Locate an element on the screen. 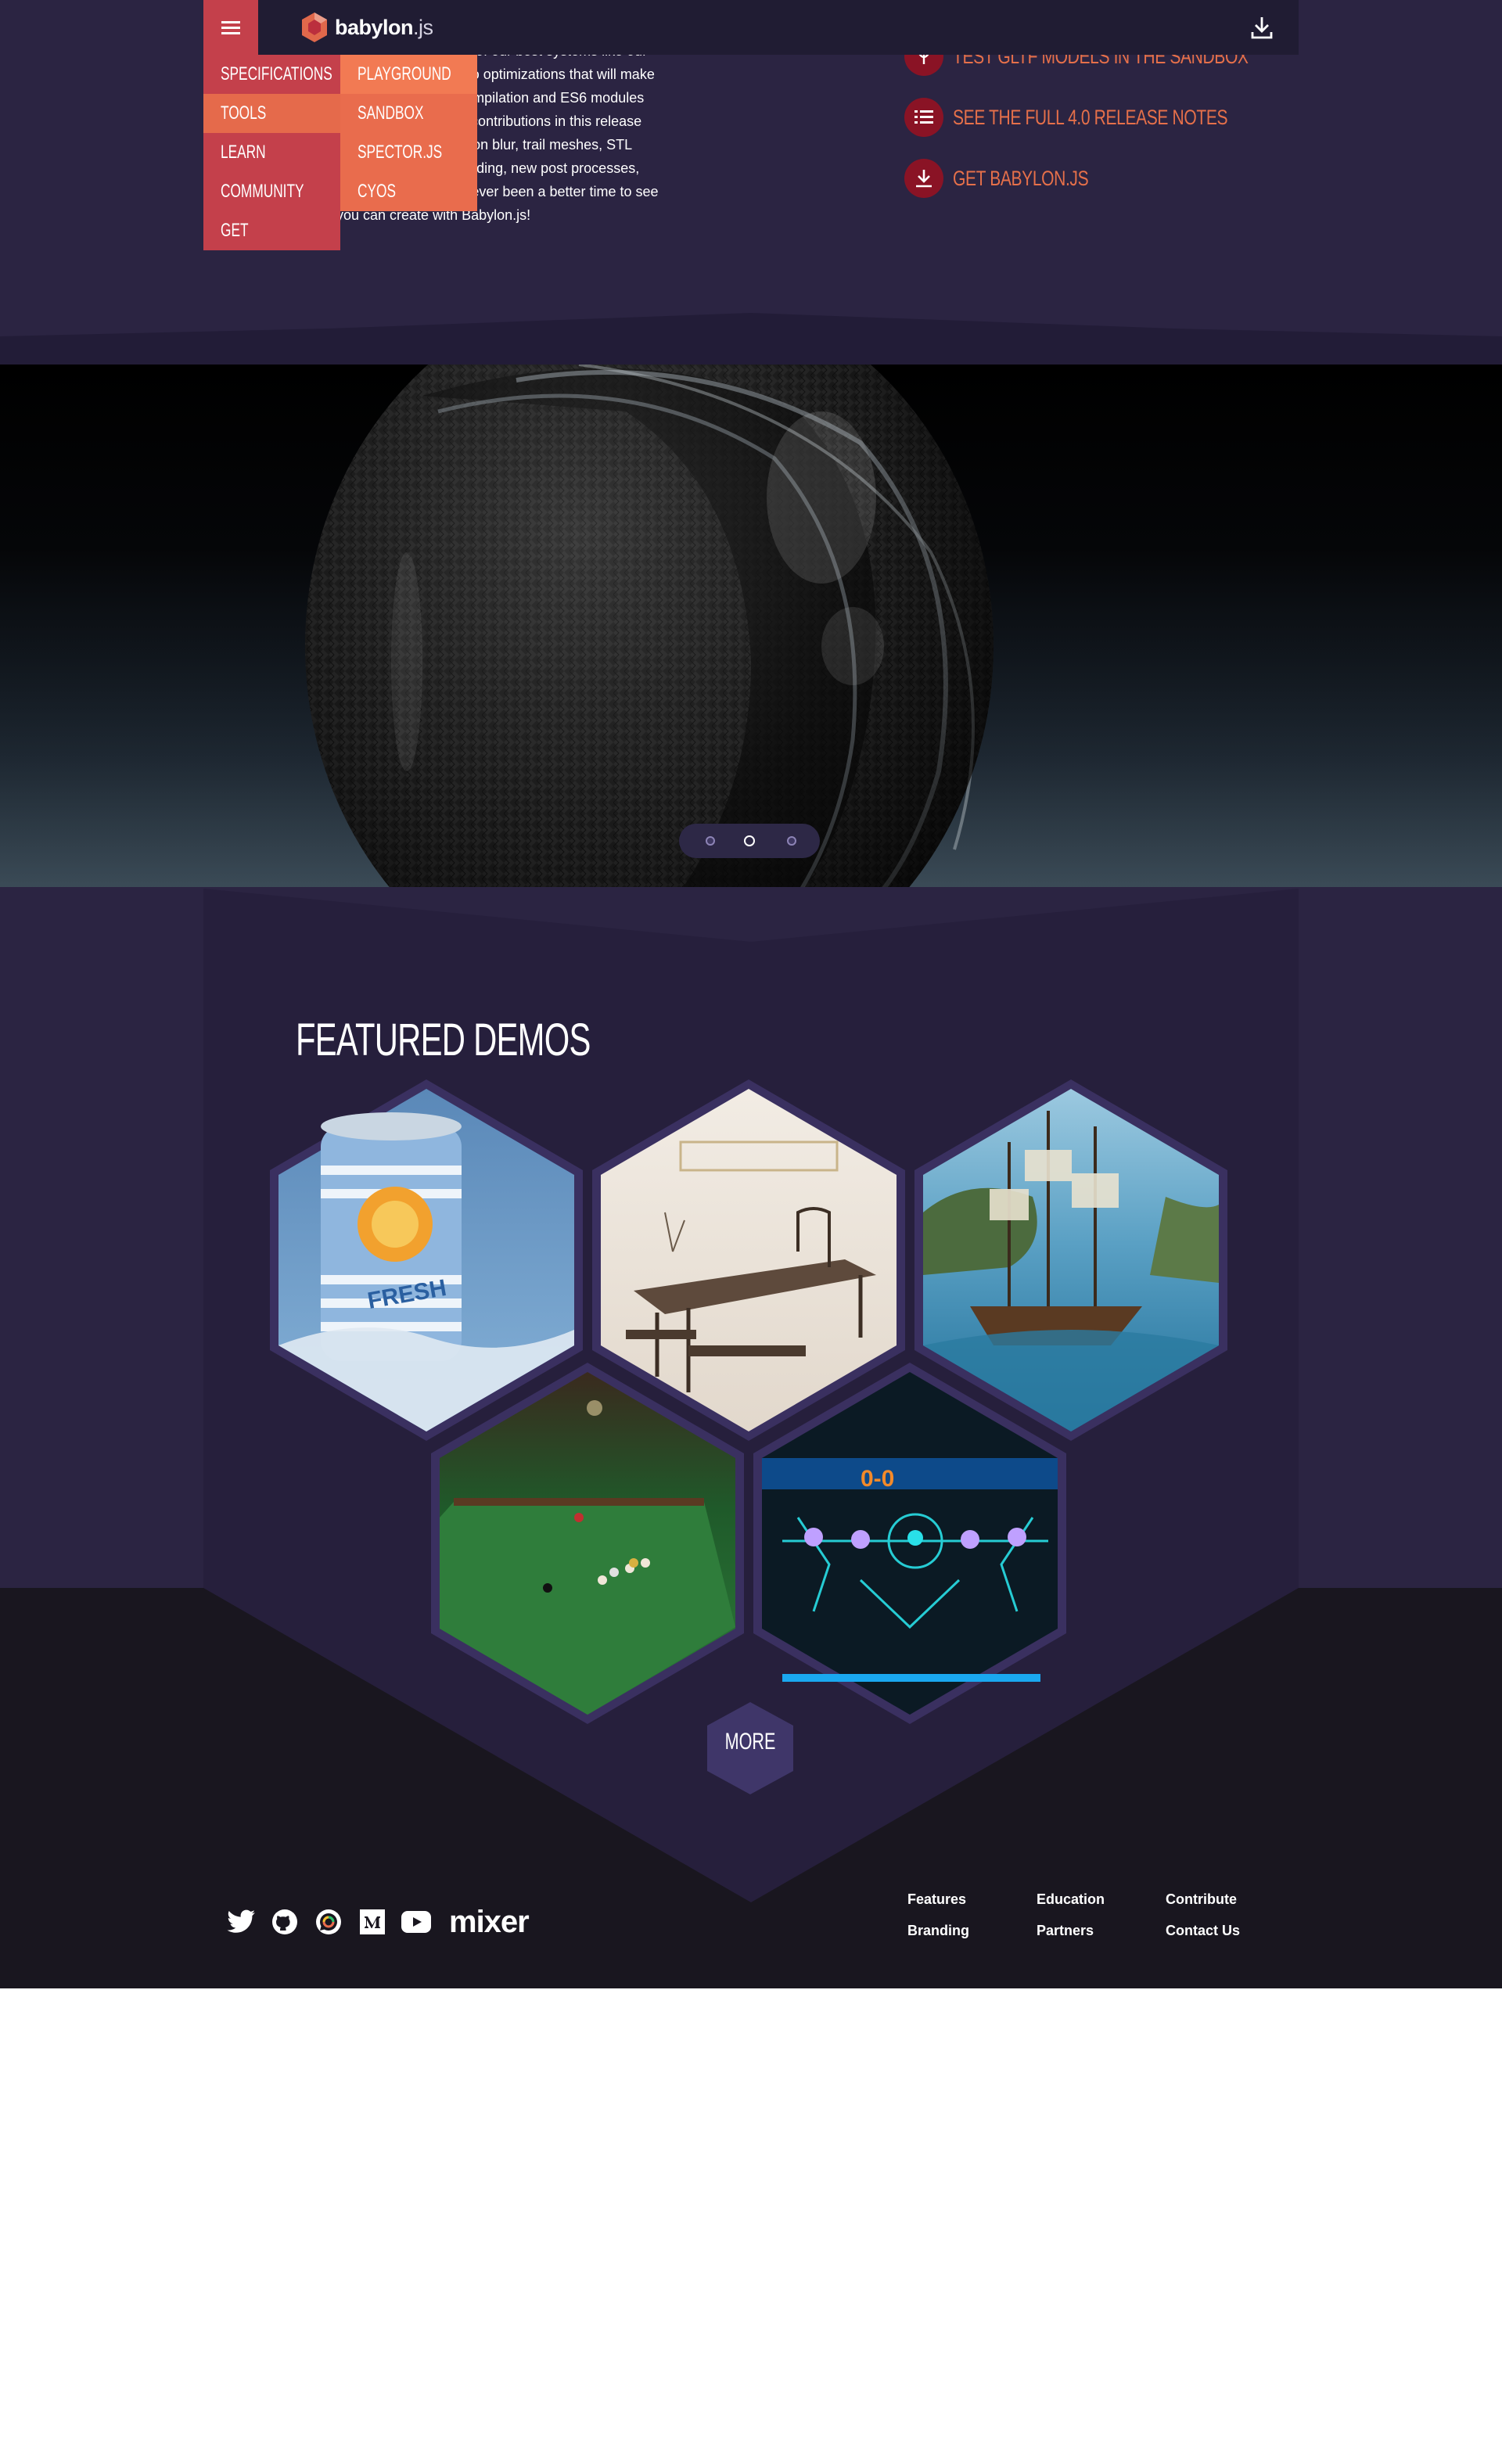  social-links: mixer is located at coordinates (378, 1921).